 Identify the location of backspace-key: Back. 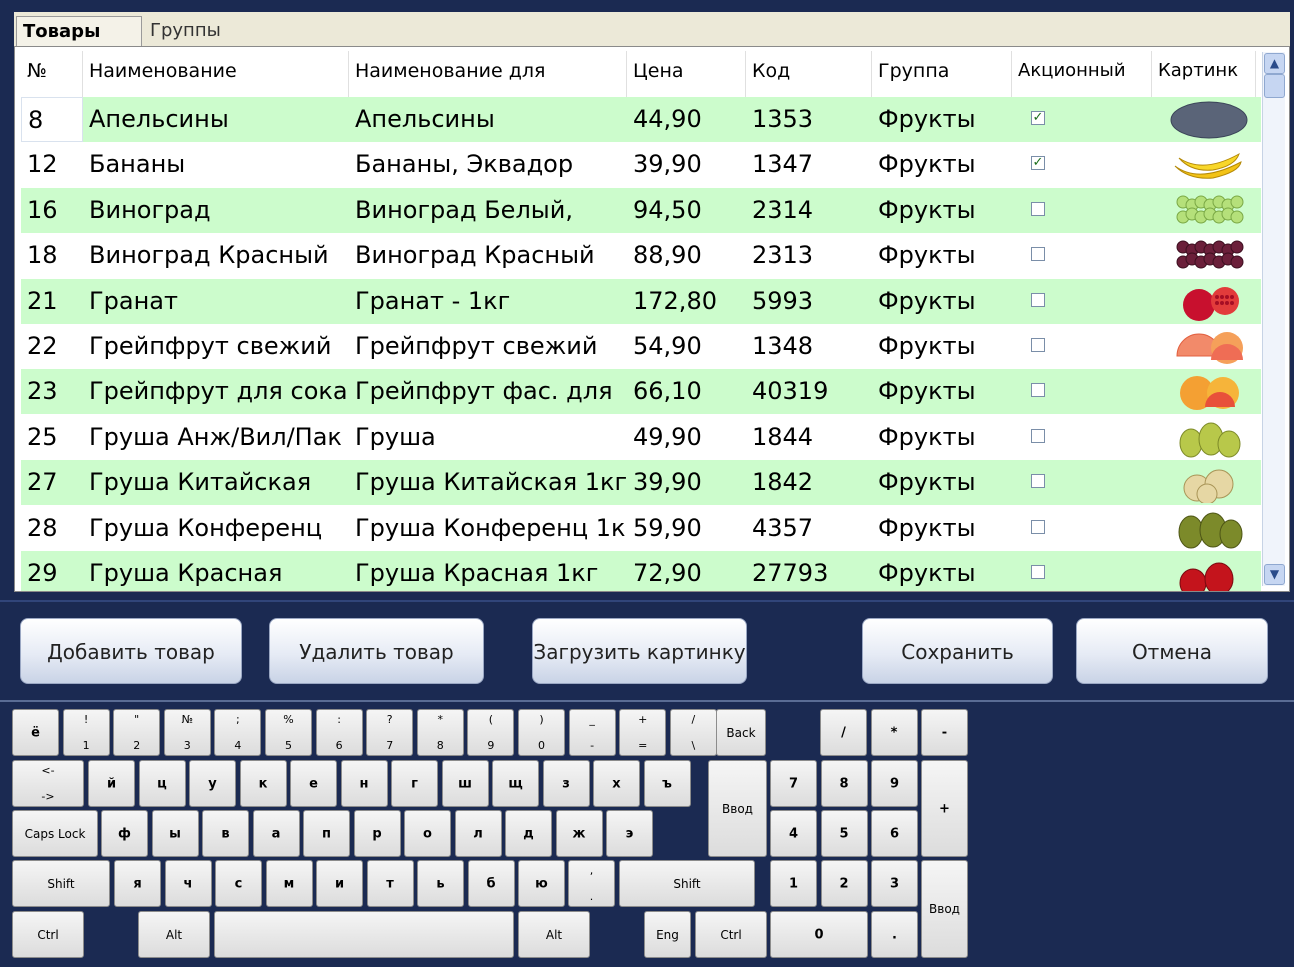
(741, 732).